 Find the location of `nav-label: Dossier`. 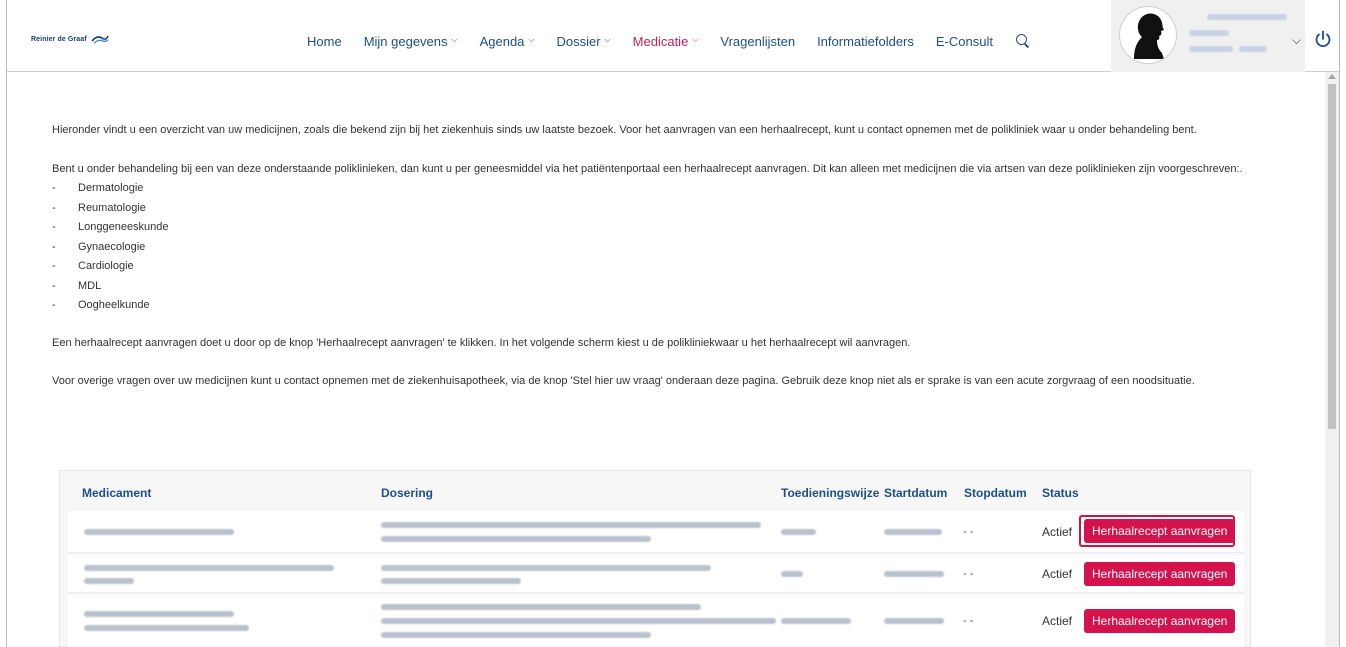

nav-label: Dossier is located at coordinates (578, 41).